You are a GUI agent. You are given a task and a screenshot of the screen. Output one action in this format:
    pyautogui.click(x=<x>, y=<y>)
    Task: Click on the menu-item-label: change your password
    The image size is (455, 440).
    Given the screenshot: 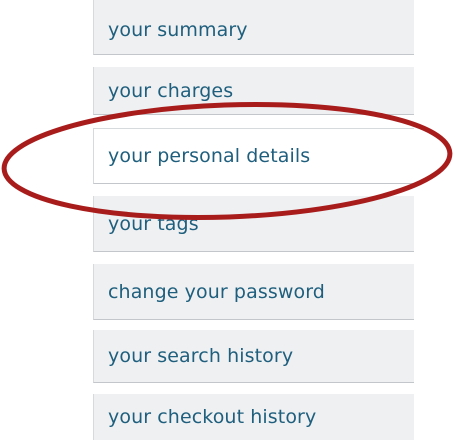 What is the action you would take?
    pyautogui.click(x=216, y=291)
    